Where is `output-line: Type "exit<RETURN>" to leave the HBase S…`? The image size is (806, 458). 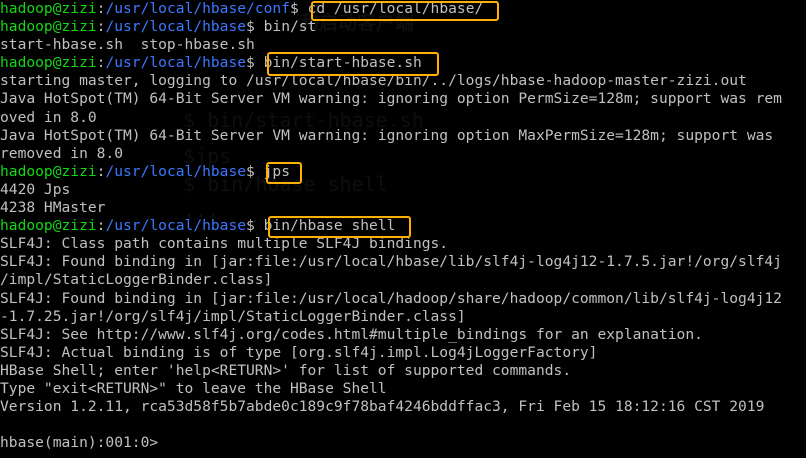 output-line: Type "exit<RETURN>" to leave the HBase S… is located at coordinates (403, 389).